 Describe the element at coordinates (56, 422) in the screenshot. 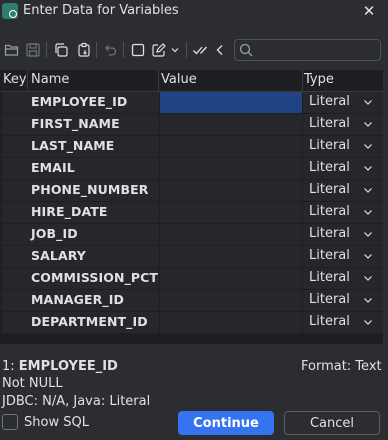

I see `show-sql-label: Show SQL` at that location.